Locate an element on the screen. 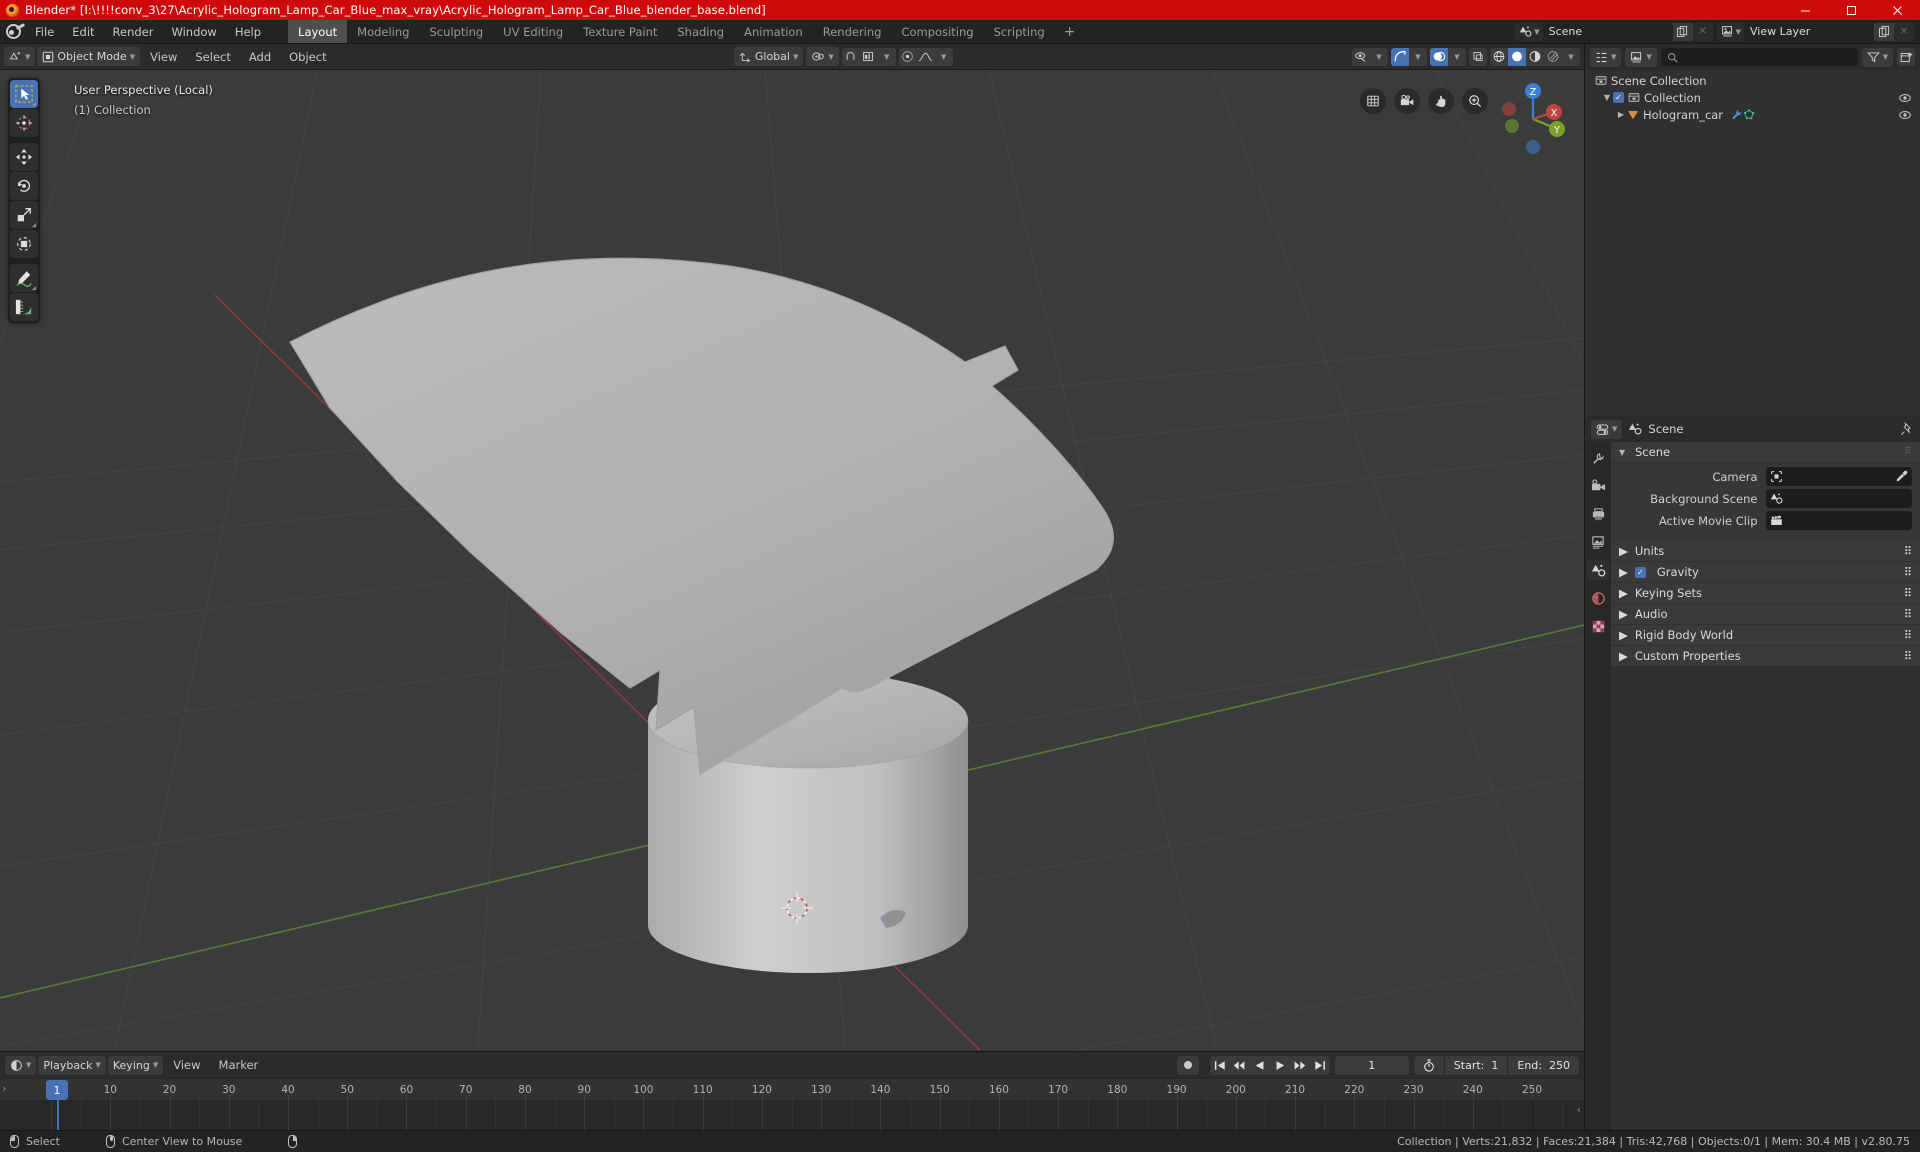 The image size is (1920, 1152). outliner-row-scene-collection: Scene Collection is located at coordinates (1752, 80).